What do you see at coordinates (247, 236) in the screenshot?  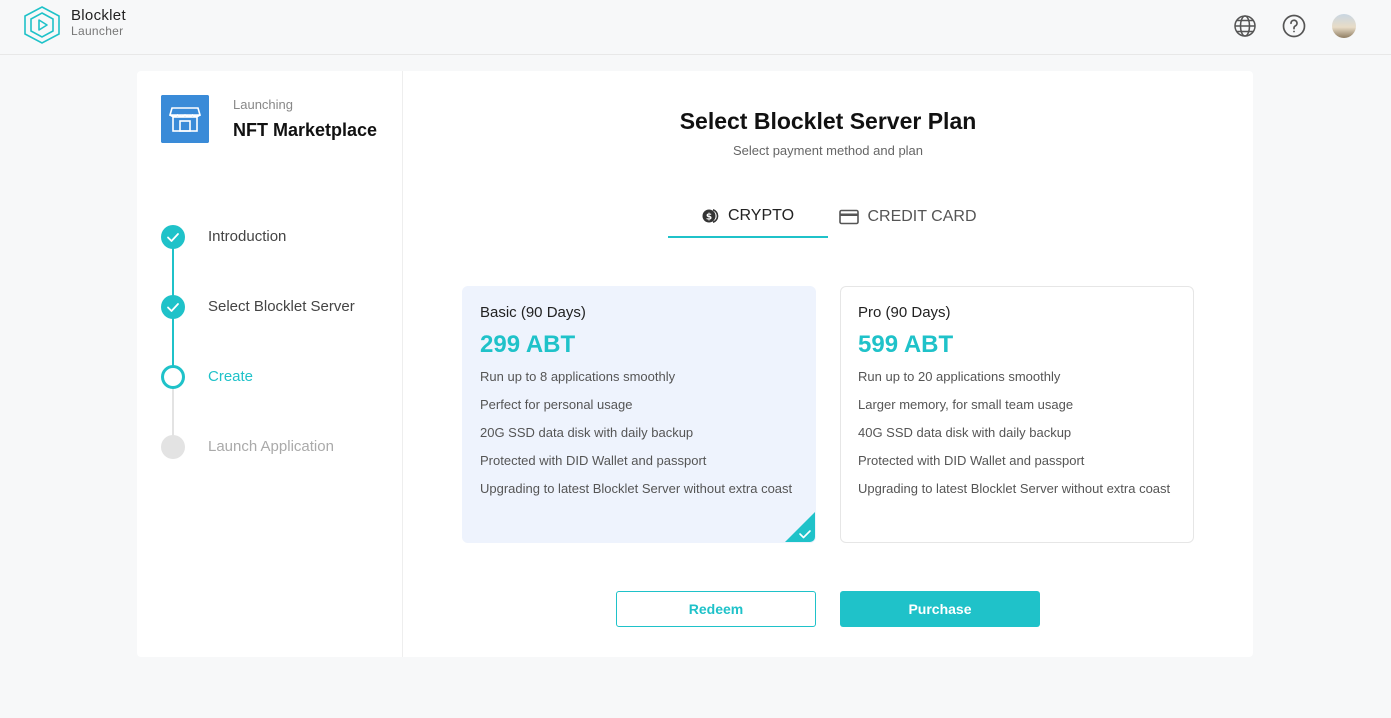 I see `step-introduction: Introduction` at bounding box center [247, 236].